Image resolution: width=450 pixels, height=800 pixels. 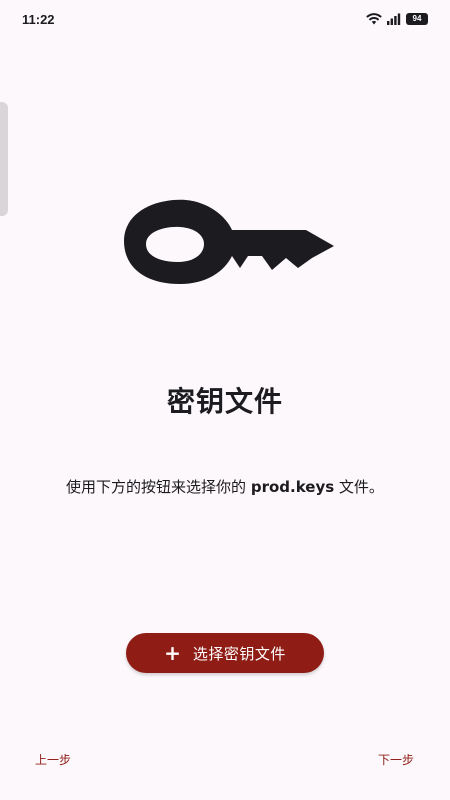 I want to click on select-key-file-button: + 选择密钥文件, so click(x=225, y=653).